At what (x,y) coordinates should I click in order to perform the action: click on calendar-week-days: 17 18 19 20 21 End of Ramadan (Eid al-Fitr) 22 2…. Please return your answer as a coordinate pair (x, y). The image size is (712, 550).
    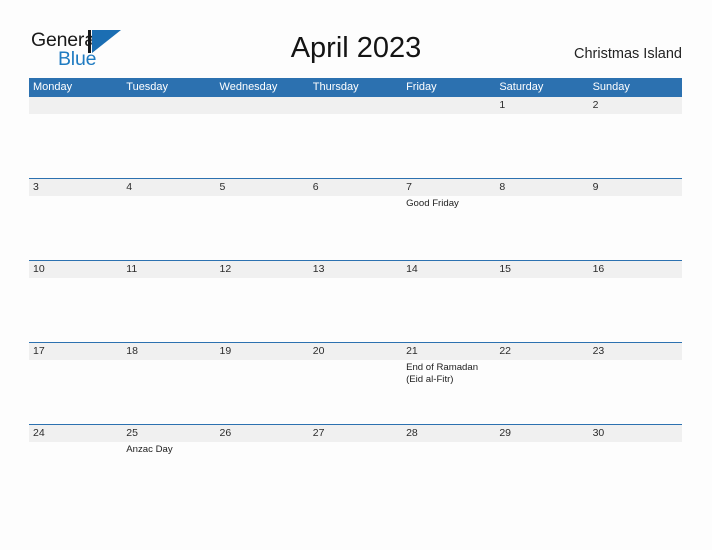
    Looking at the image, I should click on (355, 383).